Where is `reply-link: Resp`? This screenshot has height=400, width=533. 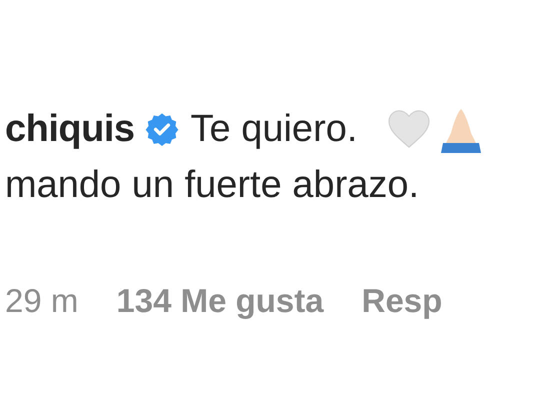
reply-link: Resp is located at coordinates (402, 301).